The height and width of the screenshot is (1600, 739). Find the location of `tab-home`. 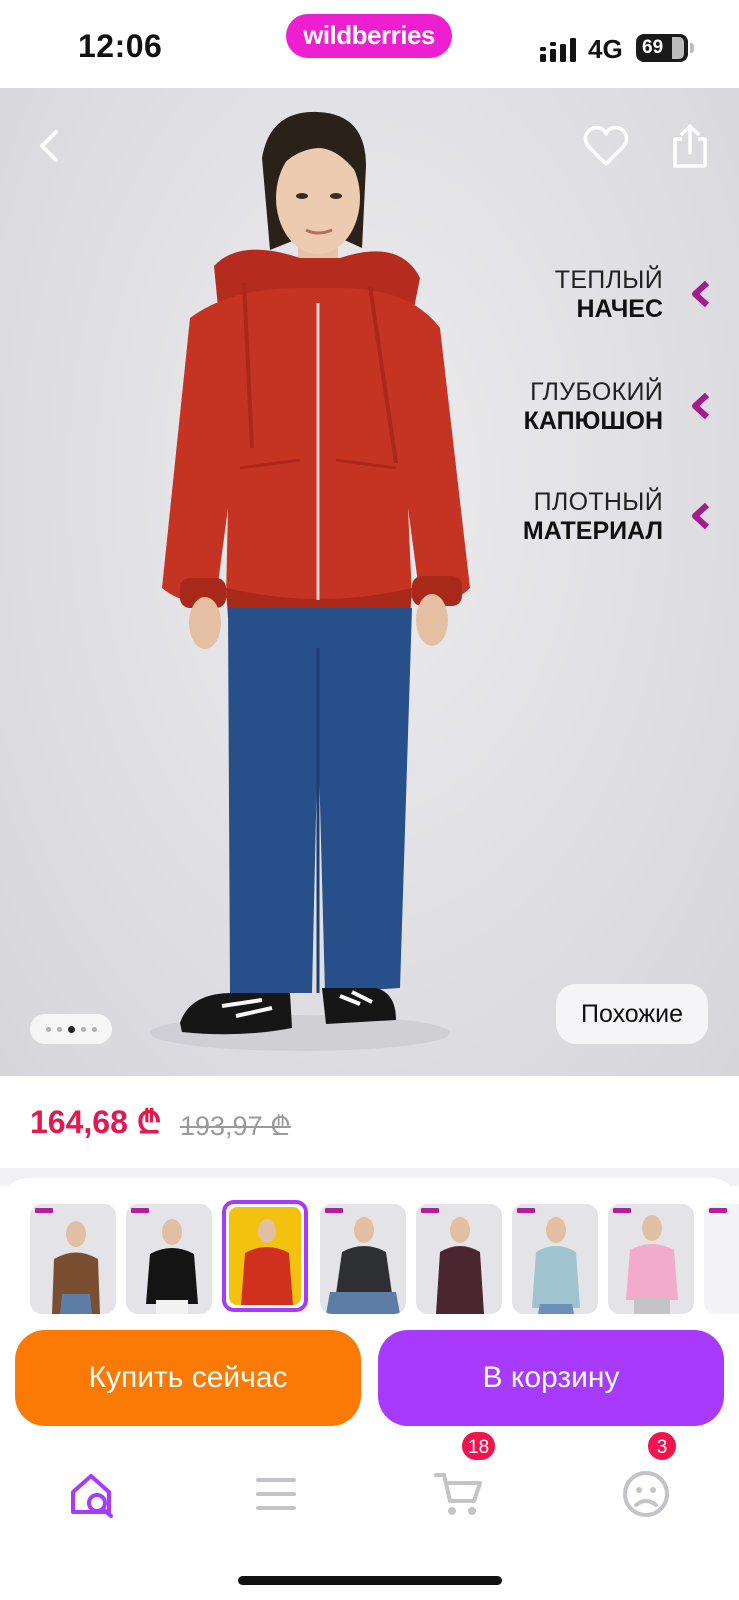

tab-home is located at coordinates (92, 1494).